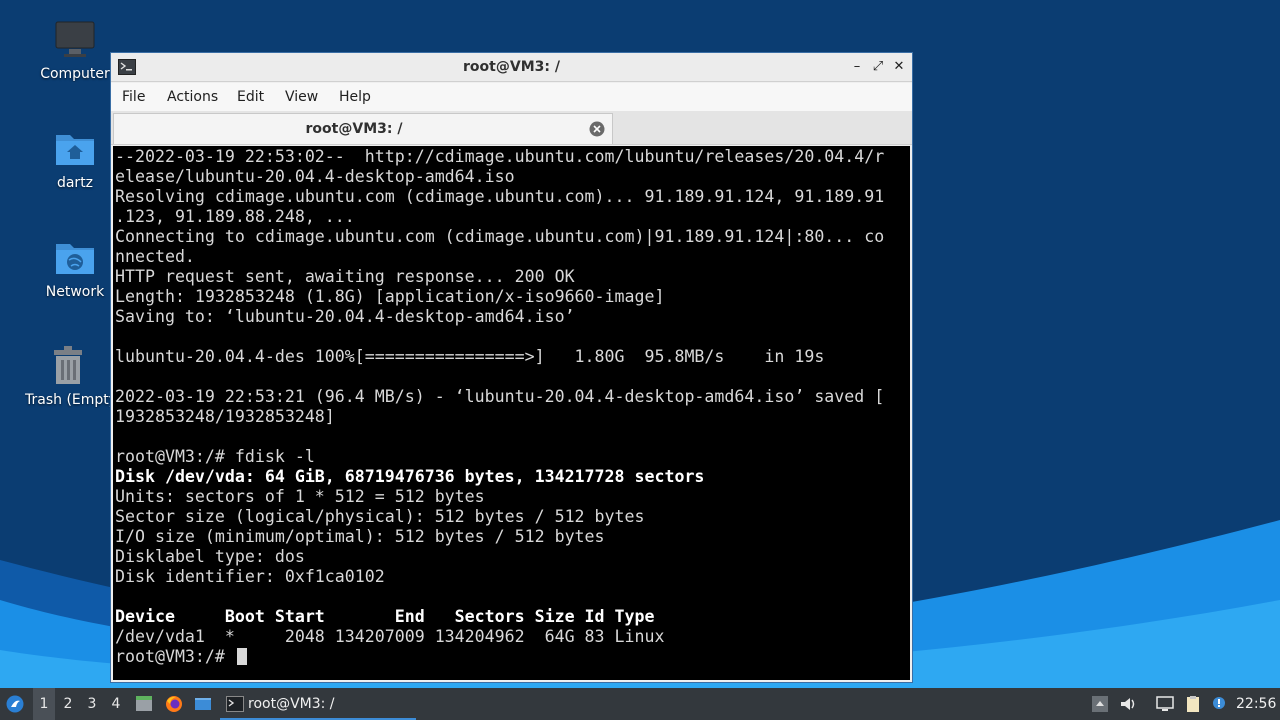  I want to click on terminal-line: 1932853248/1932853248], so click(225, 416).